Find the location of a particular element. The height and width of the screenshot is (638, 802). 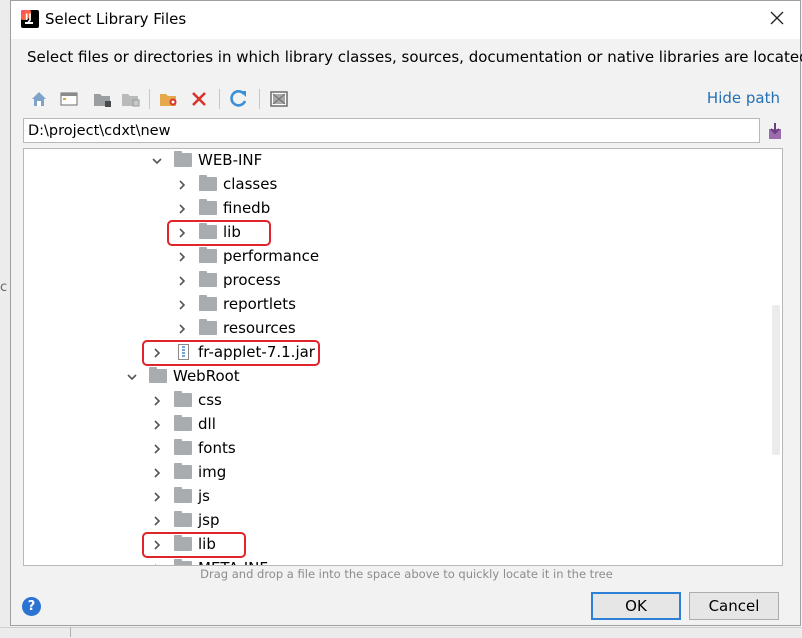

background-statusbar is located at coordinates (401, 632).